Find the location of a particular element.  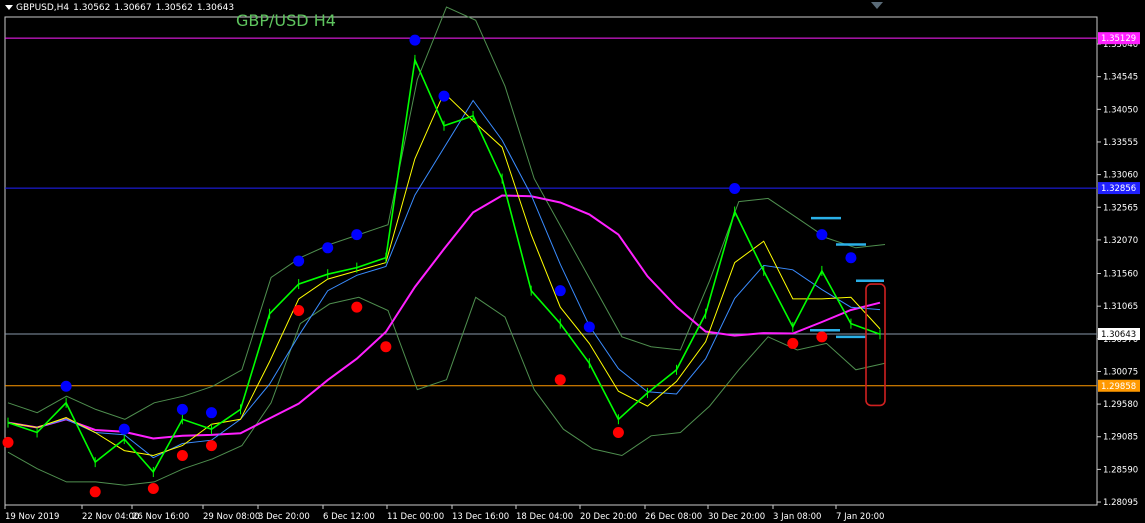

x-tick-label: 29 Nov 08:00 is located at coordinates (231, 517).